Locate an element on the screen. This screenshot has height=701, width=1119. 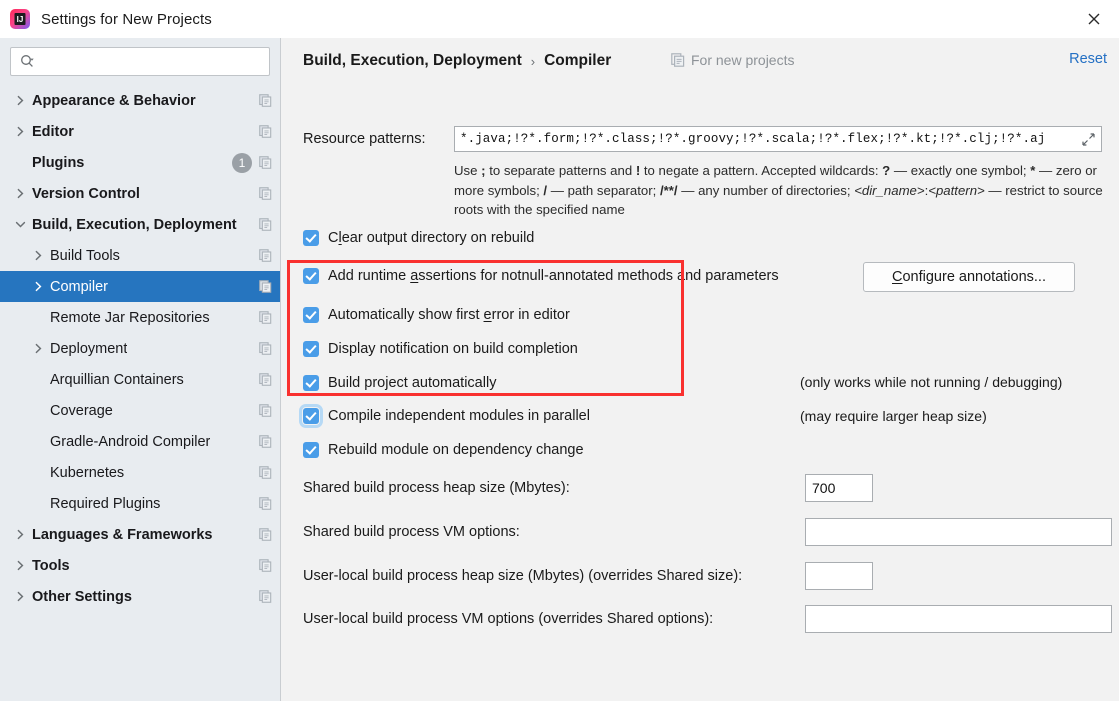
checkbox-label-compile-independent-modules-parallel: Compile independent modules in parallel is located at coordinates (459, 416).